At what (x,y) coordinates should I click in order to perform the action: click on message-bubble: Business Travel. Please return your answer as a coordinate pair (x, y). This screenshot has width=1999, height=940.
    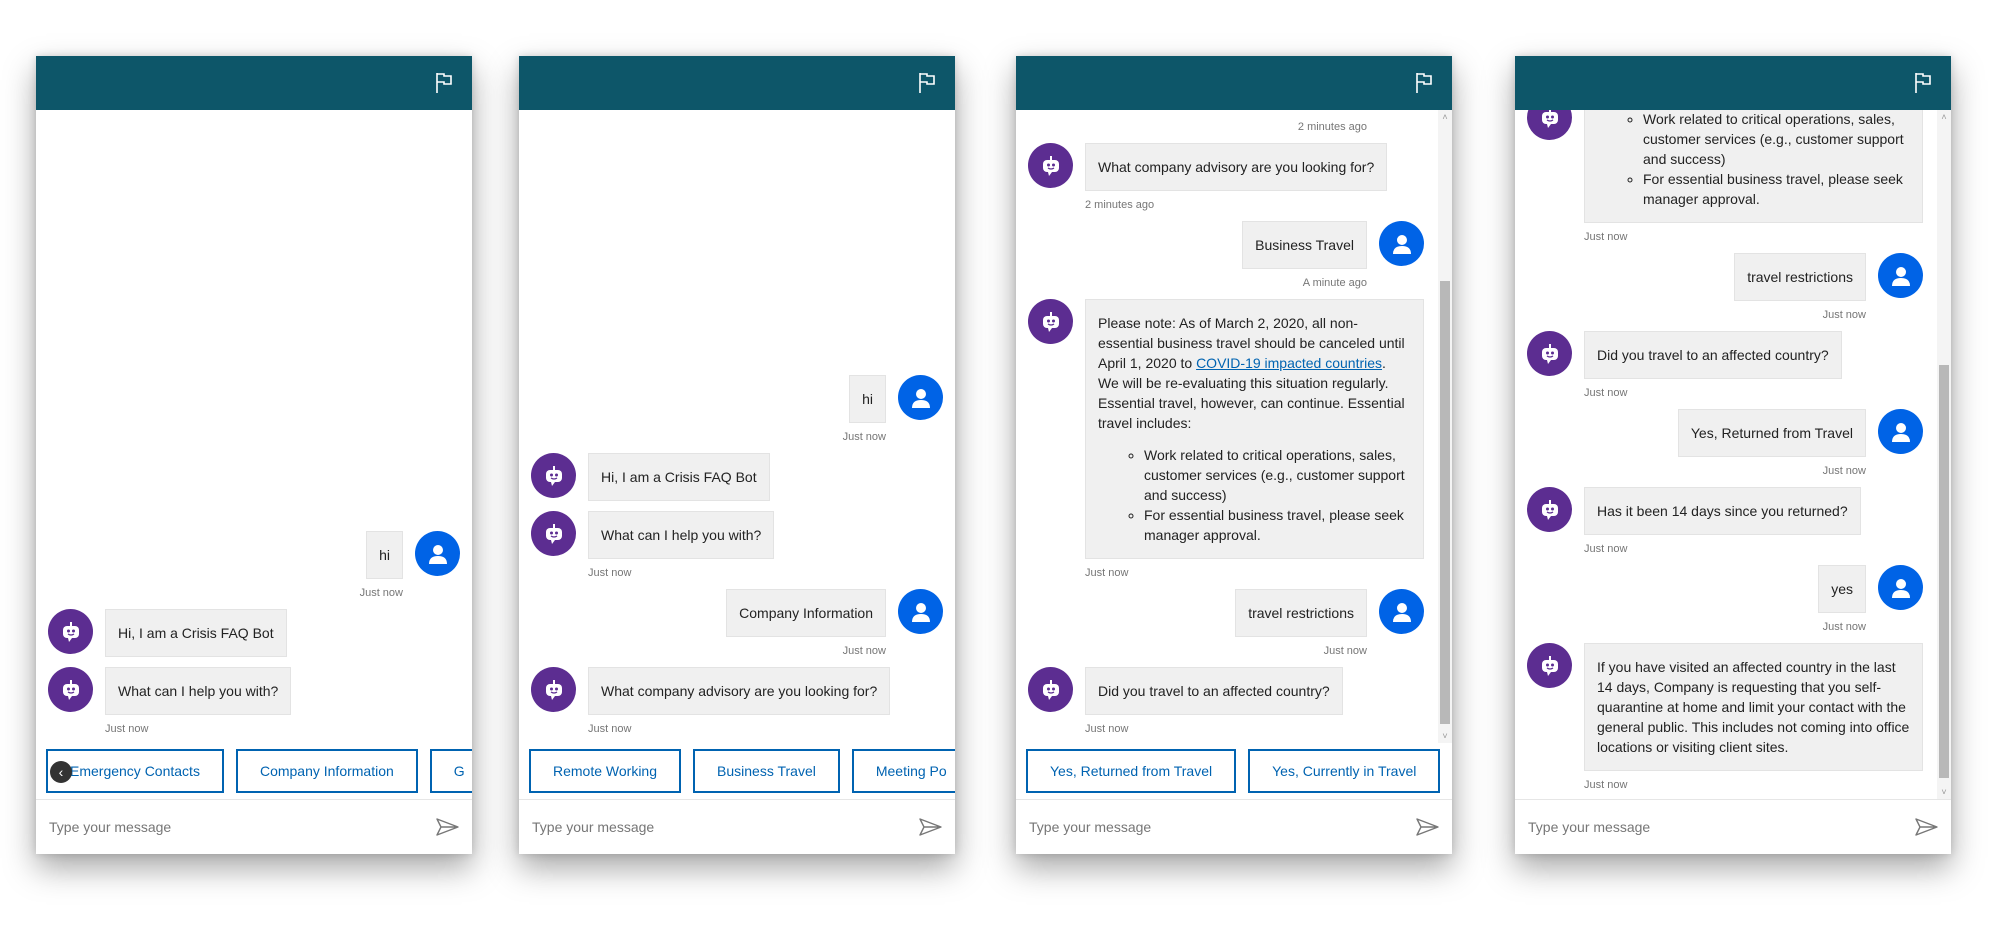
    Looking at the image, I should click on (1304, 245).